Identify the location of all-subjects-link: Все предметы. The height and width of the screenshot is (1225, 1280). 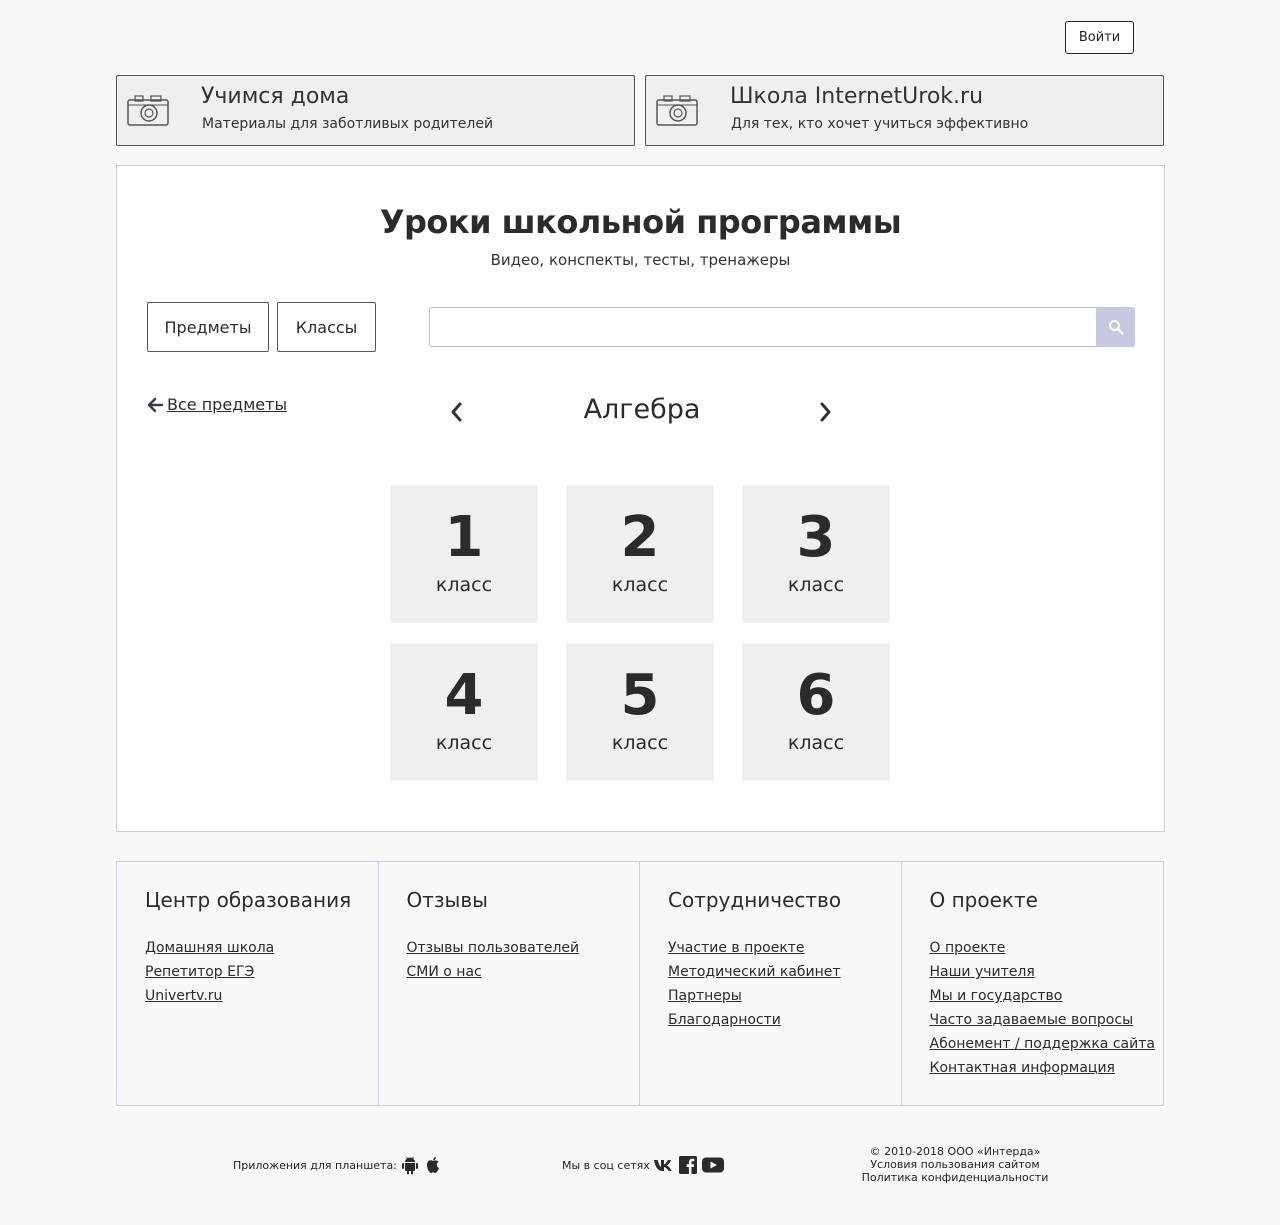
(217, 404).